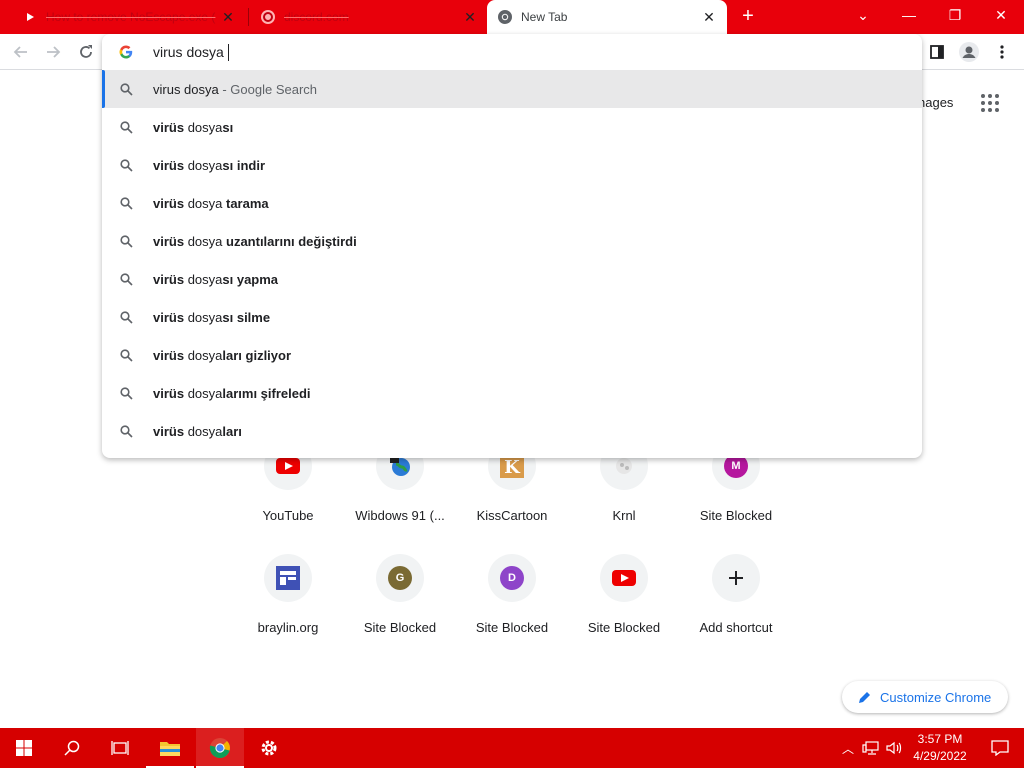  What do you see at coordinates (940, 748) in the screenshot?
I see `taskbar-clock: 3:57 PM 4/29/2022` at bounding box center [940, 748].